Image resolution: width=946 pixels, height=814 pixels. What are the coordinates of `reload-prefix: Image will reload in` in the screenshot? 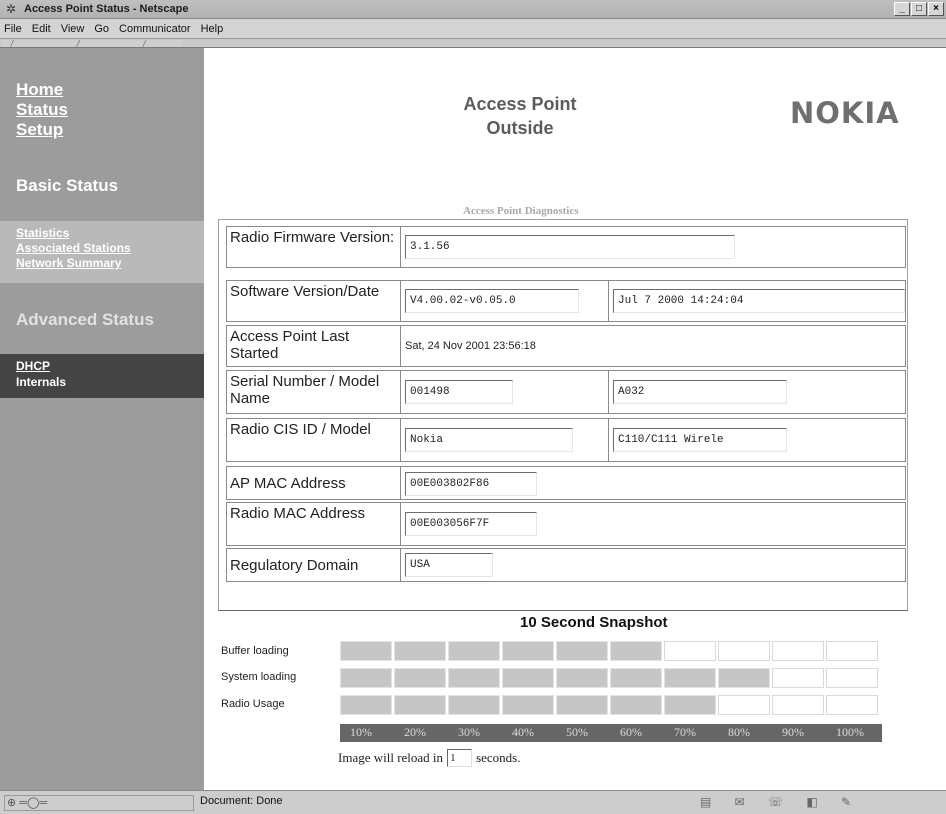 It's located at (391, 757).